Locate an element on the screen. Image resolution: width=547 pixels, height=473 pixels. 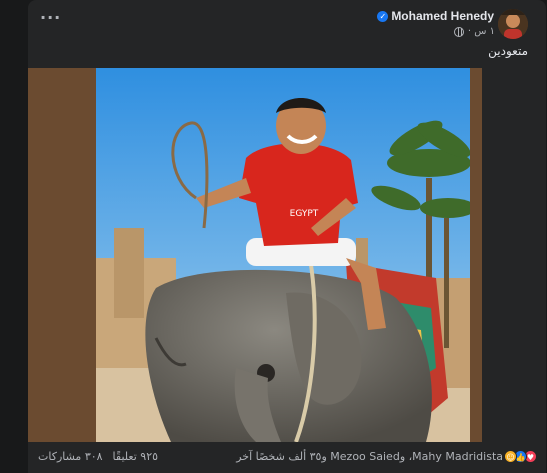
verified-badge-icon: ✓ is located at coordinates (383, 16).